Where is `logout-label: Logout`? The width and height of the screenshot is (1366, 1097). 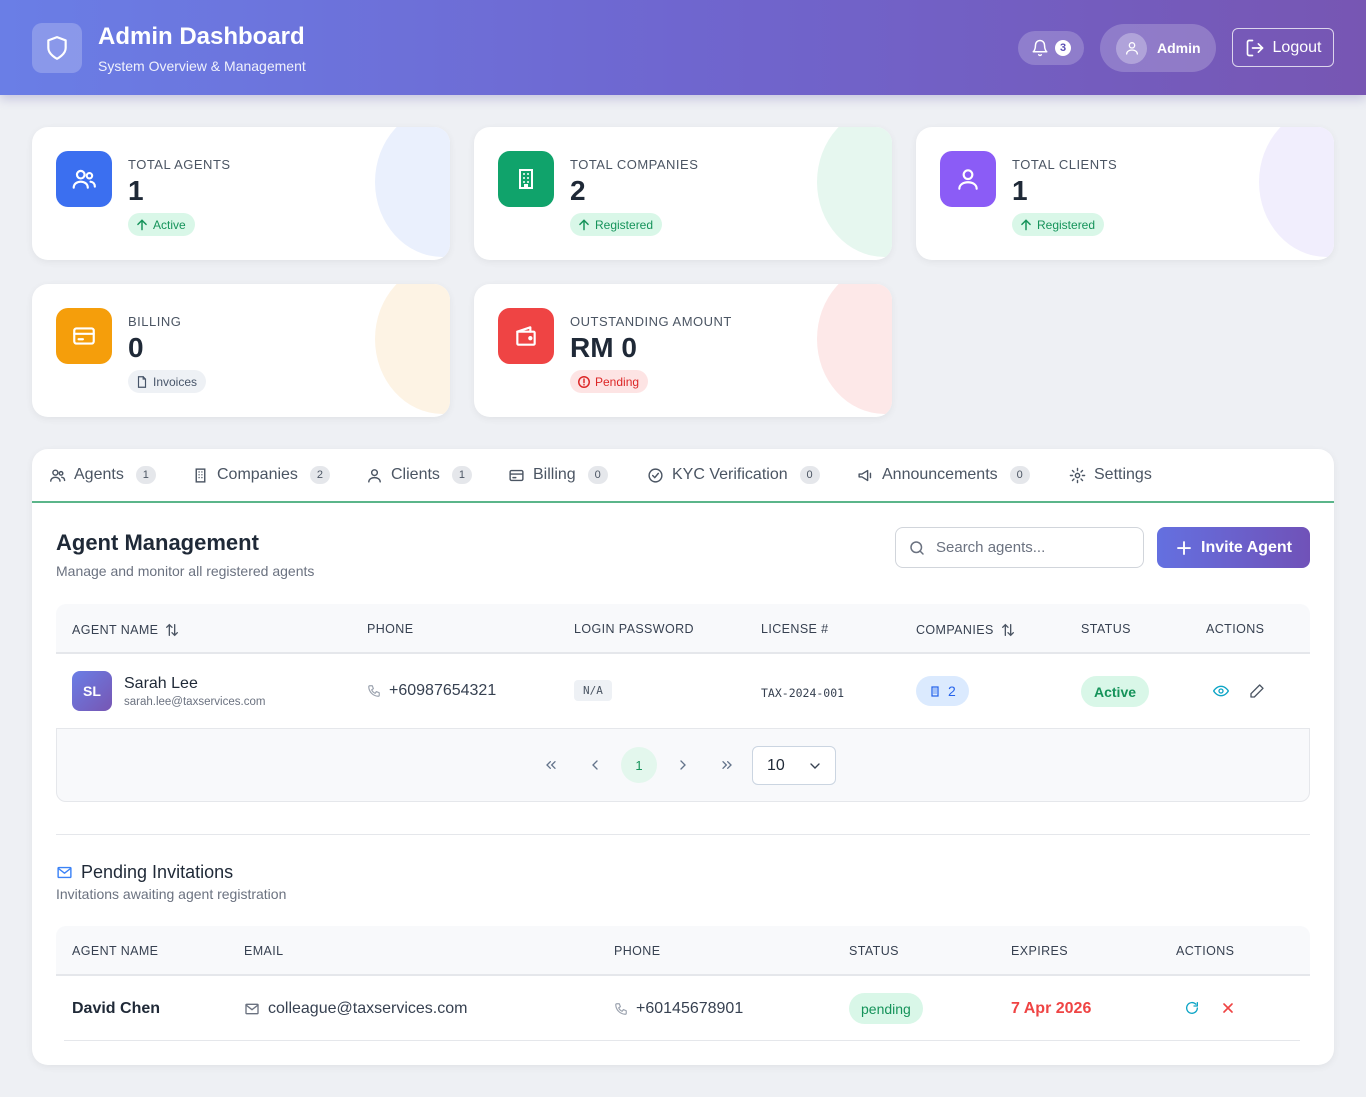 logout-label: Logout is located at coordinates (1297, 47).